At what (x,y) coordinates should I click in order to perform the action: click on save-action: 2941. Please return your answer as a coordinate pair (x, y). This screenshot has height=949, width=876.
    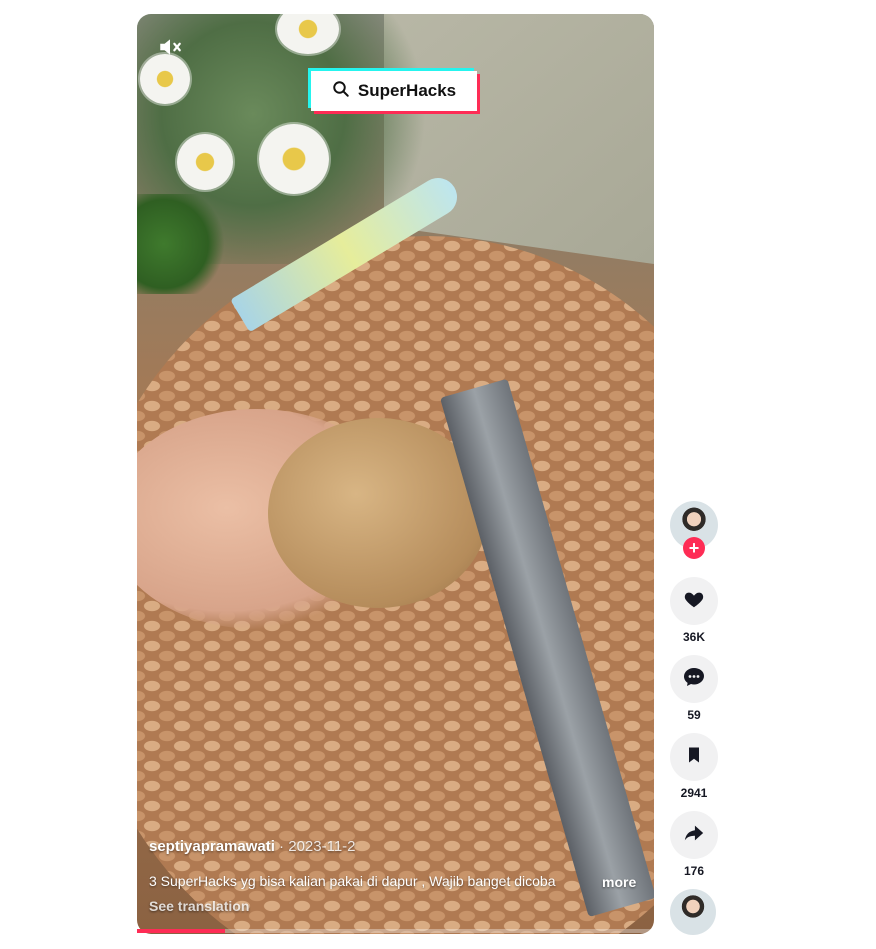
    Looking at the image, I should click on (694, 766).